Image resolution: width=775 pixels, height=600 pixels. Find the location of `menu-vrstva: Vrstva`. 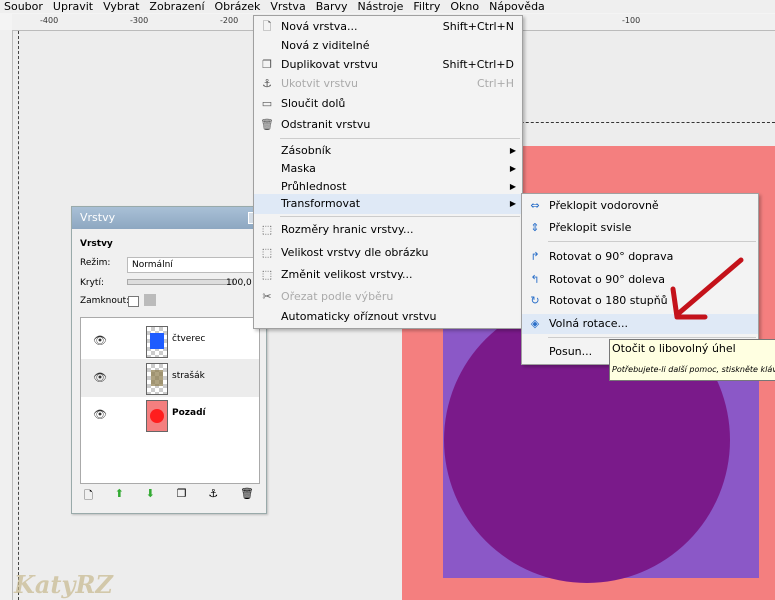

menu-vrstva: Vrstva is located at coordinates (288, 8).